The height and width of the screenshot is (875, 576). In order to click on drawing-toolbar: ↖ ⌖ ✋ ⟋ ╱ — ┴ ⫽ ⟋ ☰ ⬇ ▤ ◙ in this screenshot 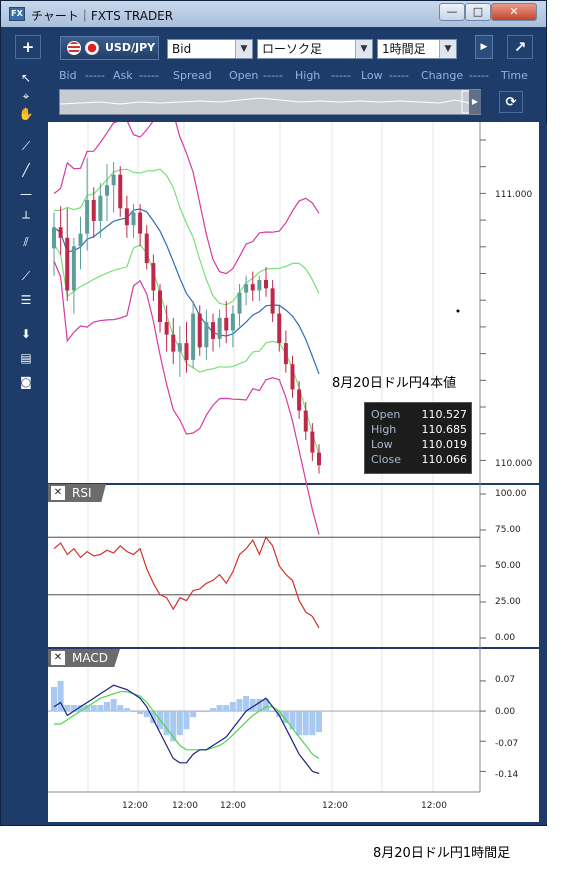, I will do `click(27, 234)`.